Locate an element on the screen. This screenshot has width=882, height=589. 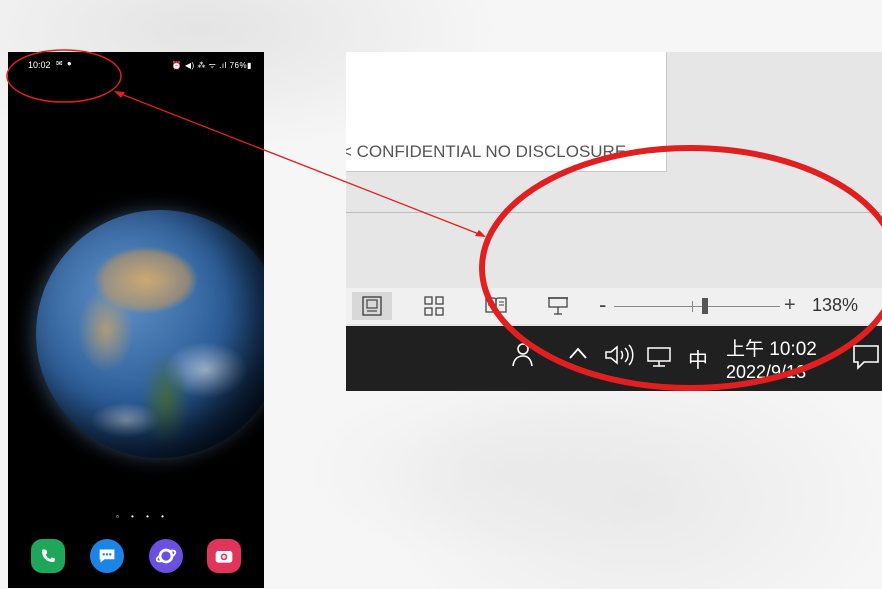
word-status-bar: - + 138% is located at coordinates (614, 306).